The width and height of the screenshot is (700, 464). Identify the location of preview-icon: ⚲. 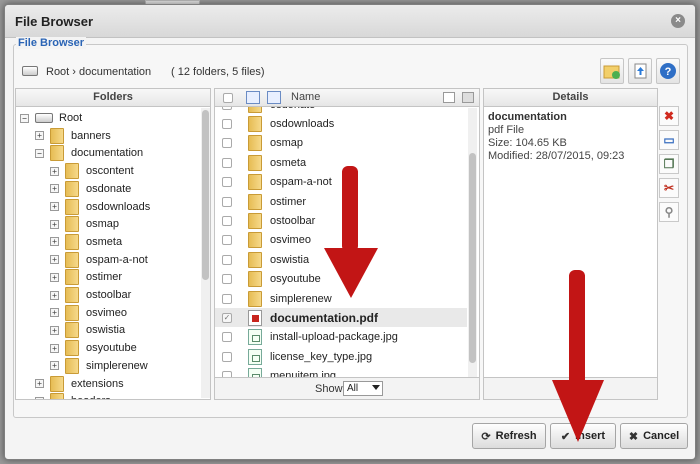
(669, 212).